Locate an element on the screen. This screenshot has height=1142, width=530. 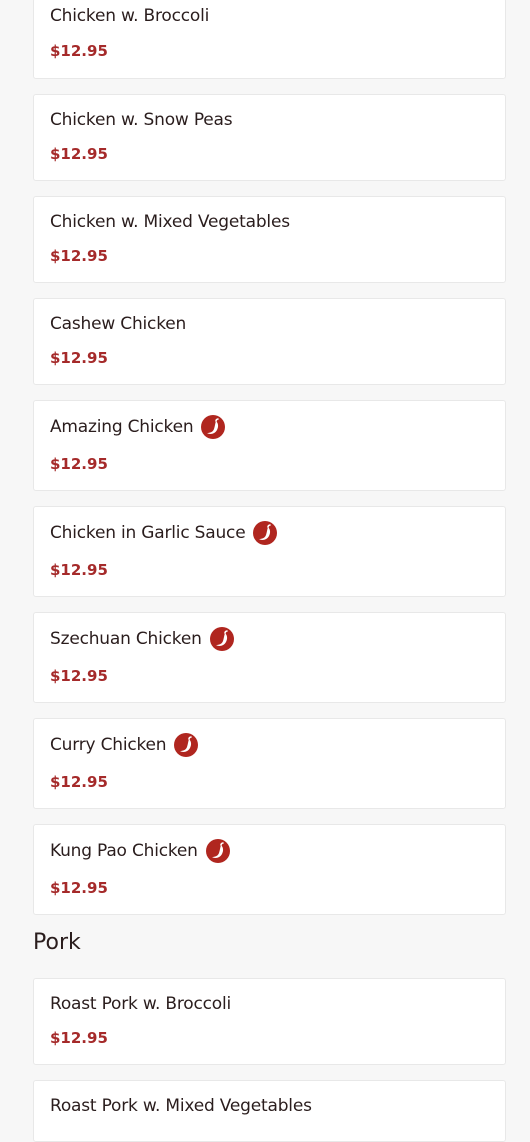
item-name-row: Roast Pork w. Mixed Vegetables is located at coordinates (181, 1106).